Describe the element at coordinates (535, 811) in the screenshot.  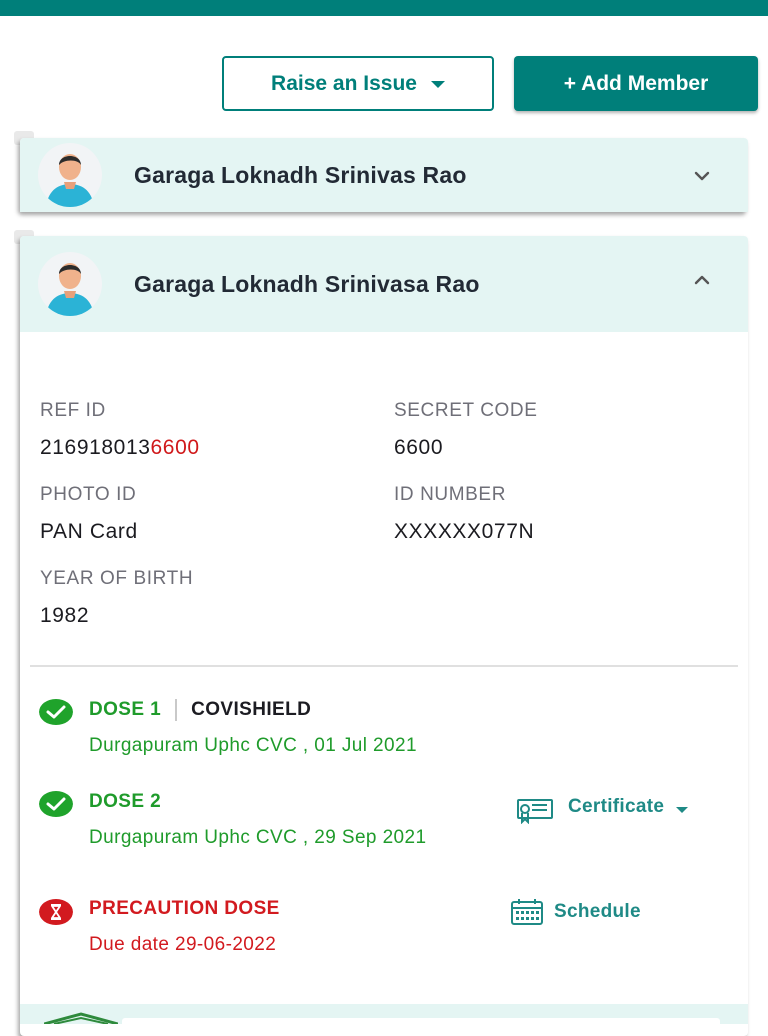
I see `certificate-icon` at that location.